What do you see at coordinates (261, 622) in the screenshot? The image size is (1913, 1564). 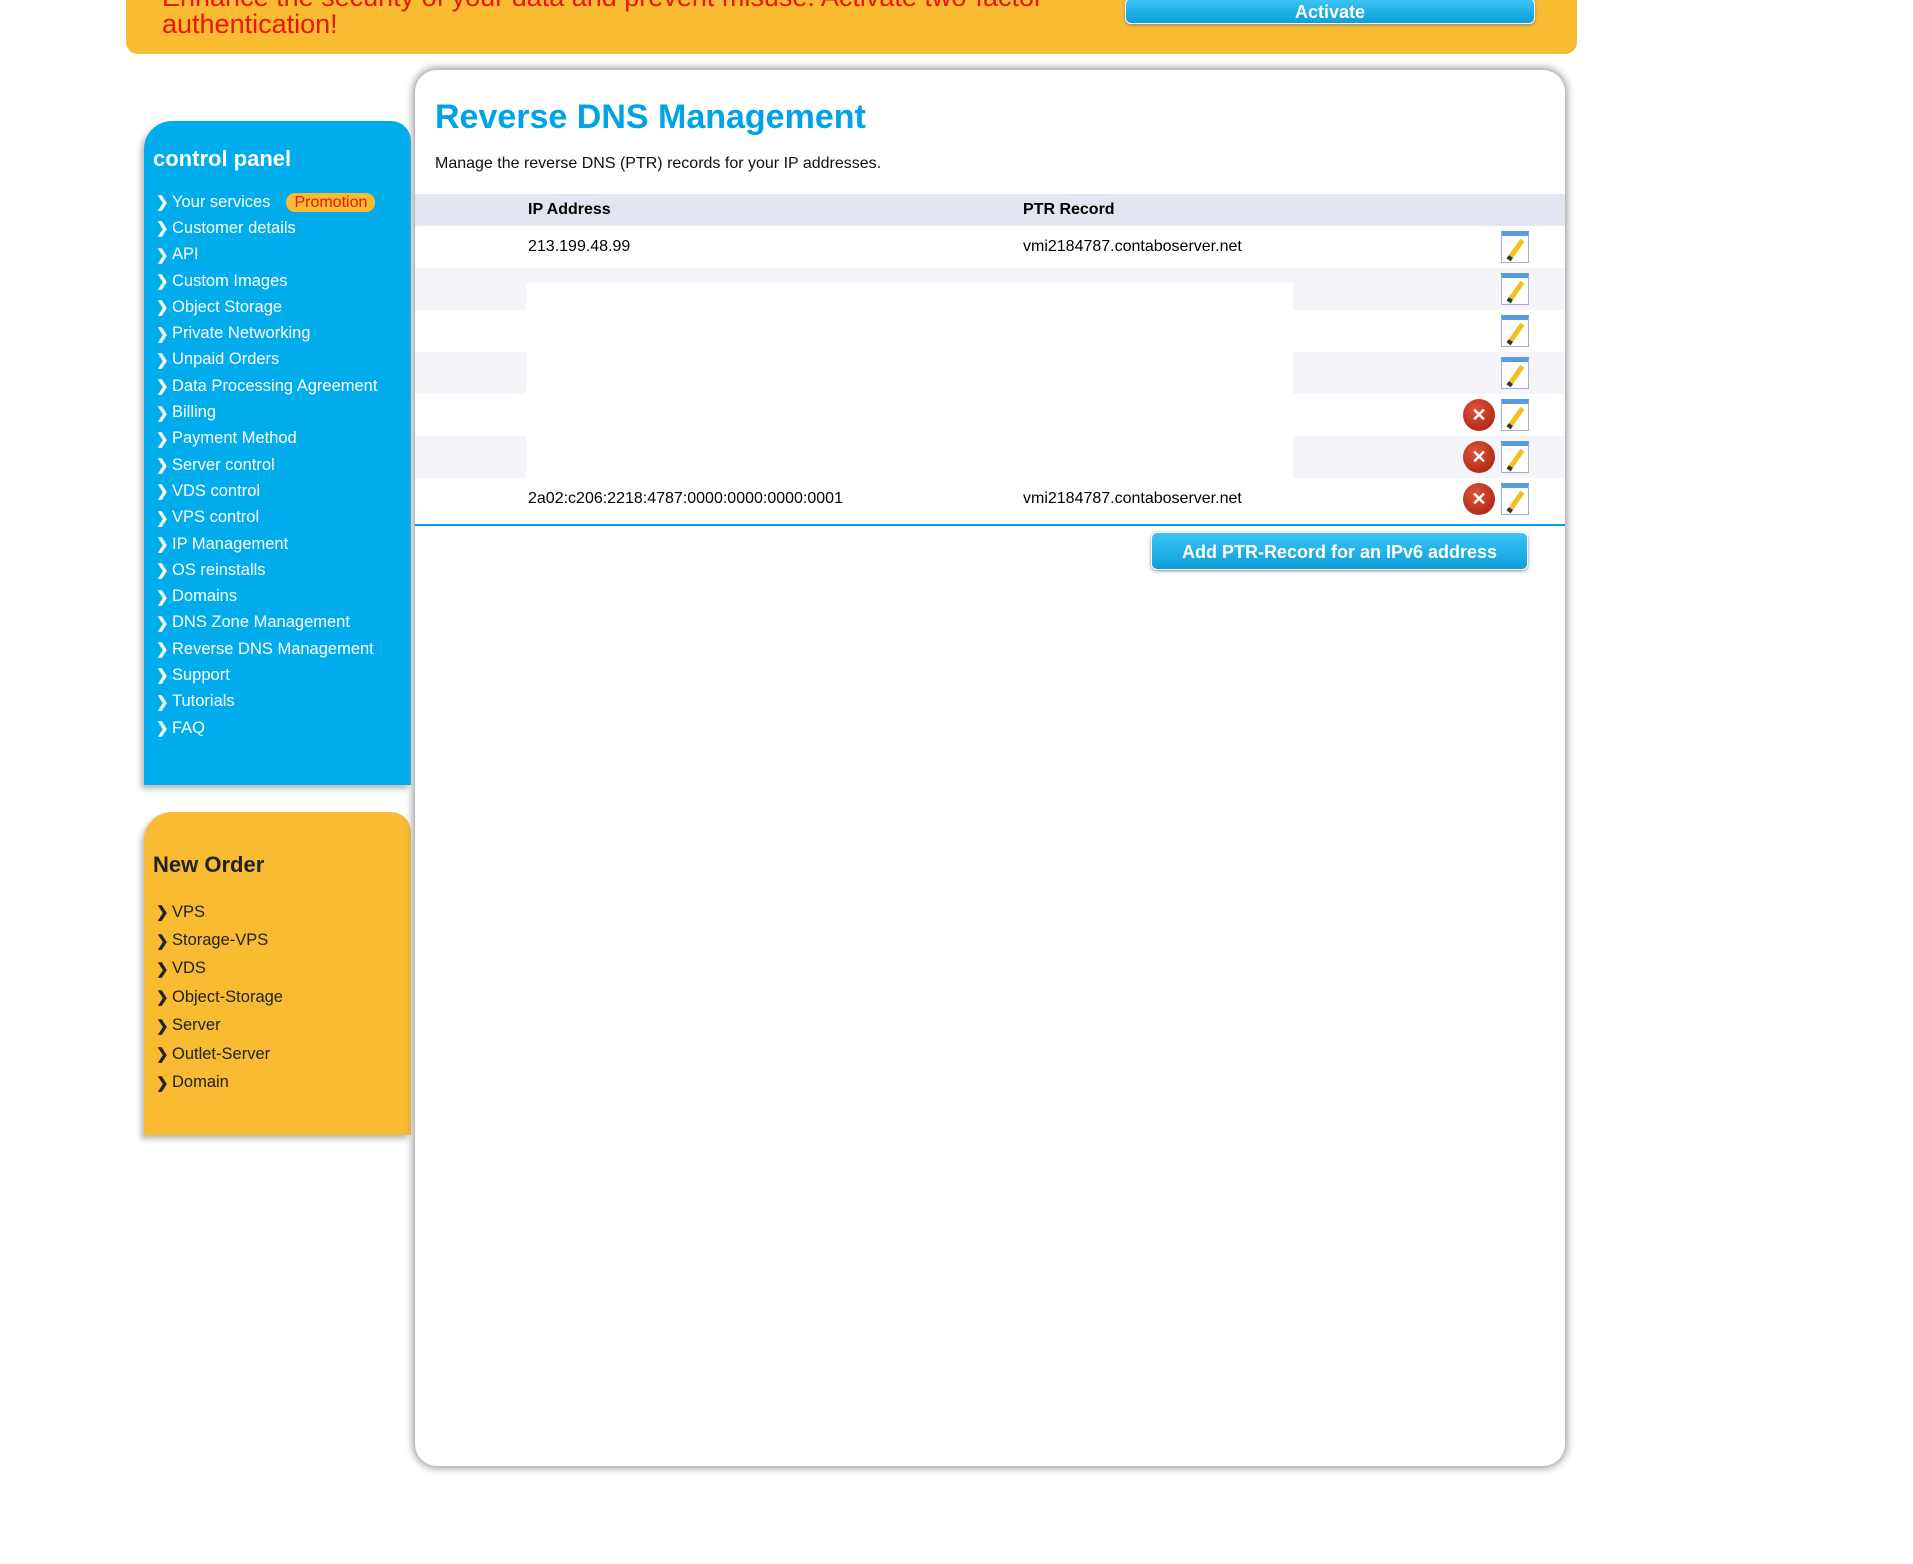 I see `sidebar-item-label: DNS Zone Management` at bounding box center [261, 622].